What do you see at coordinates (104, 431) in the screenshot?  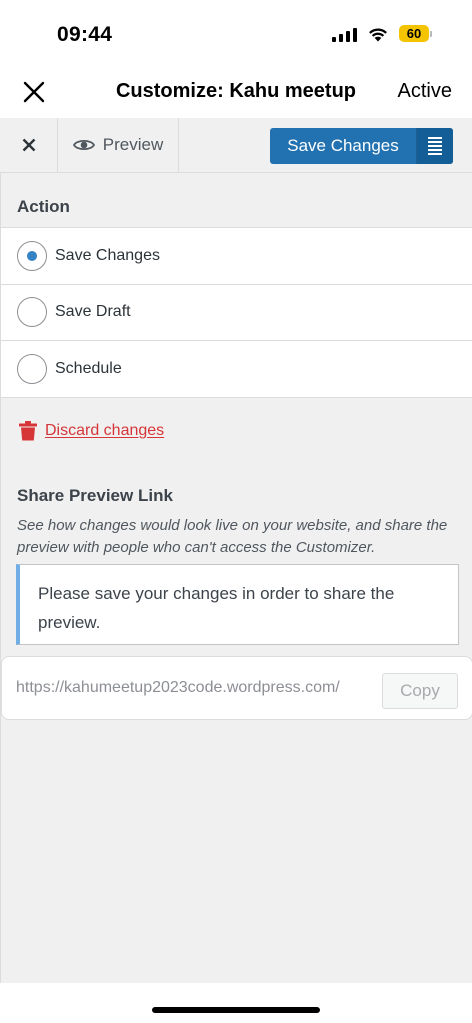 I see `discard-changes-label: Discard changes` at bounding box center [104, 431].